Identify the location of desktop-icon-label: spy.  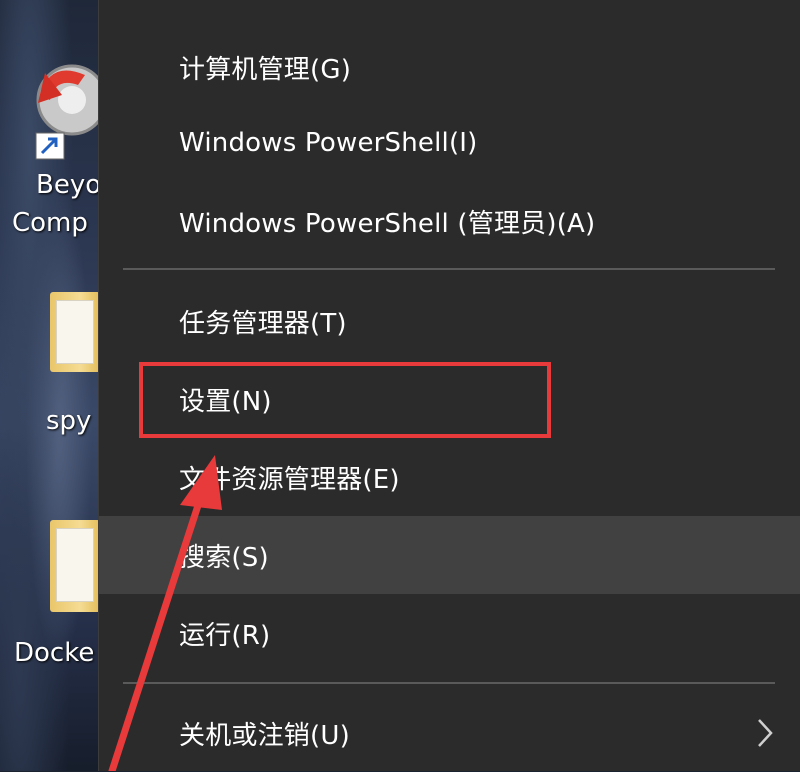
(69, 421).